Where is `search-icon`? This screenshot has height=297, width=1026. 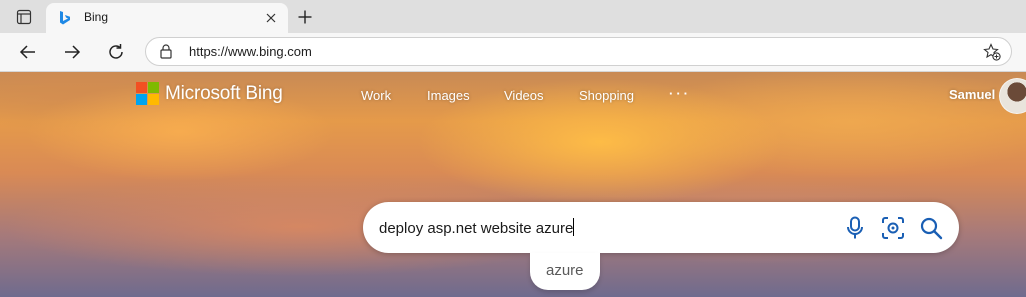 search-icon is located at coordinates (931, 228).